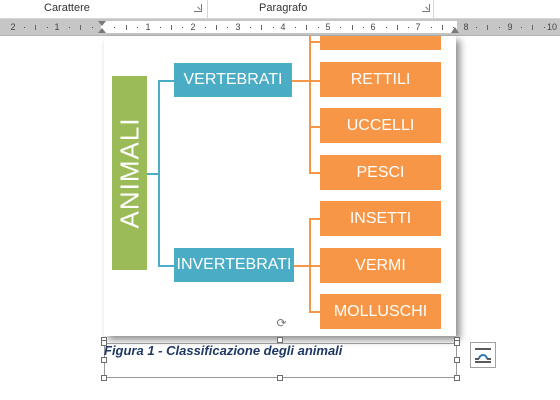 Image resolution: width=560 pixels, height=400 pixels. I want to click on diagram-leaf-node: RETTILI, so click(380, 79).